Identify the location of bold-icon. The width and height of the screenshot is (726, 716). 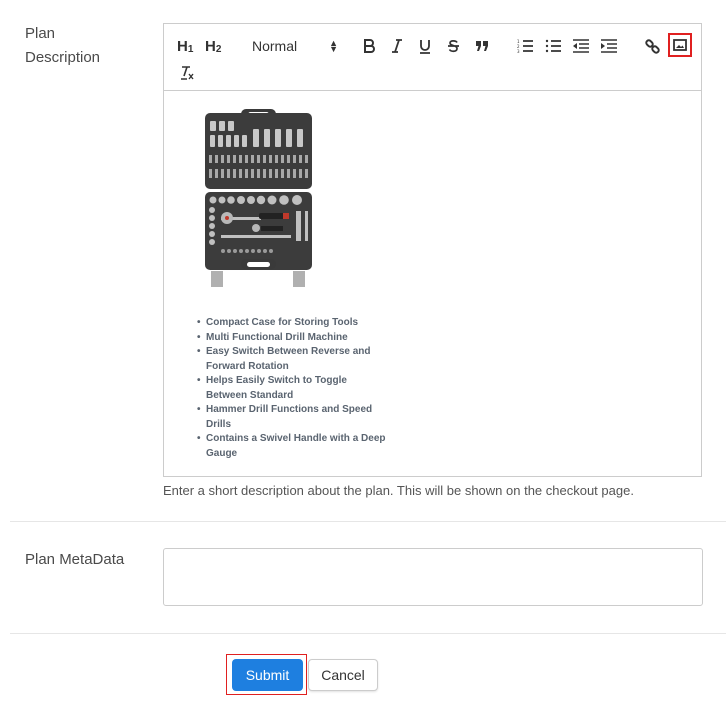
(369, 46).